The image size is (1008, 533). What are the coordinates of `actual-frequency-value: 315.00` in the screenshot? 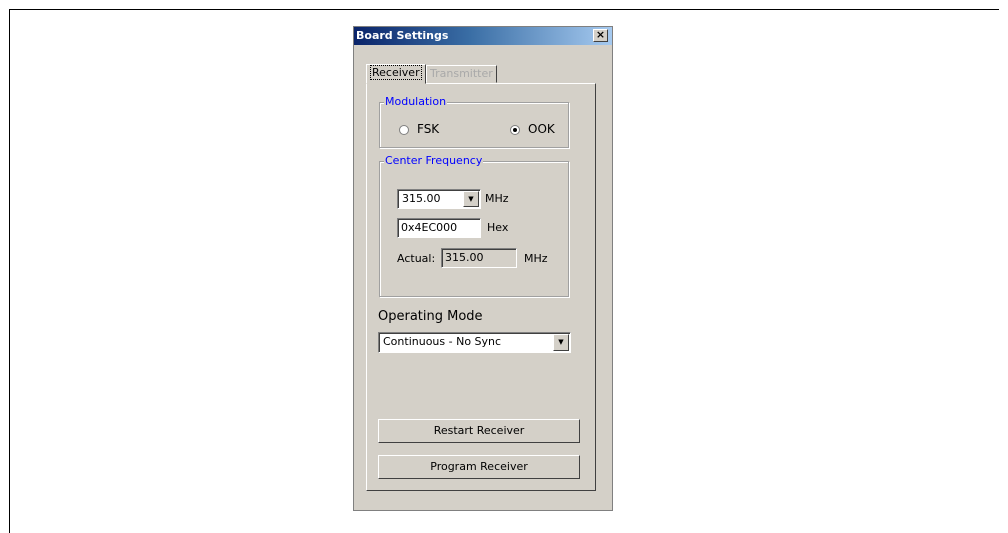 It's located at (464, 257).